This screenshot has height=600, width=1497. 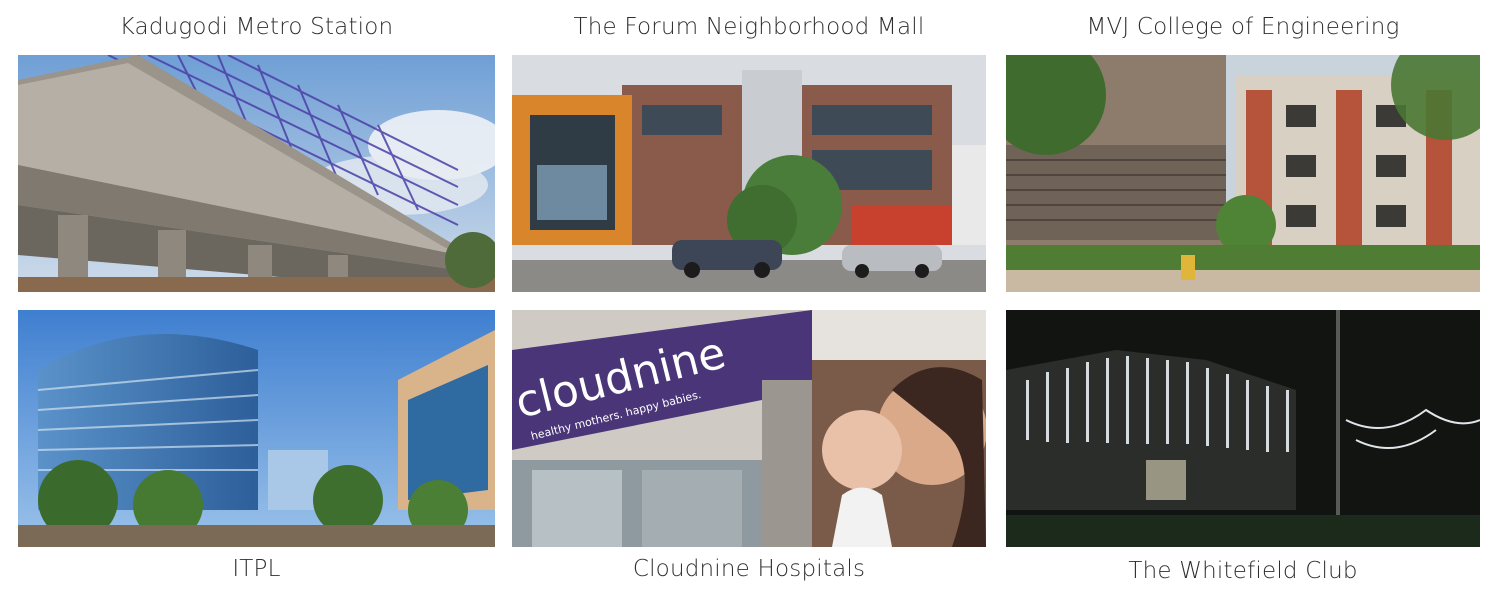 What do you see at coordinates (256, 173) in the screenshot?
I see `photo-kadugodi-metro` at bounding box center [256, 173].